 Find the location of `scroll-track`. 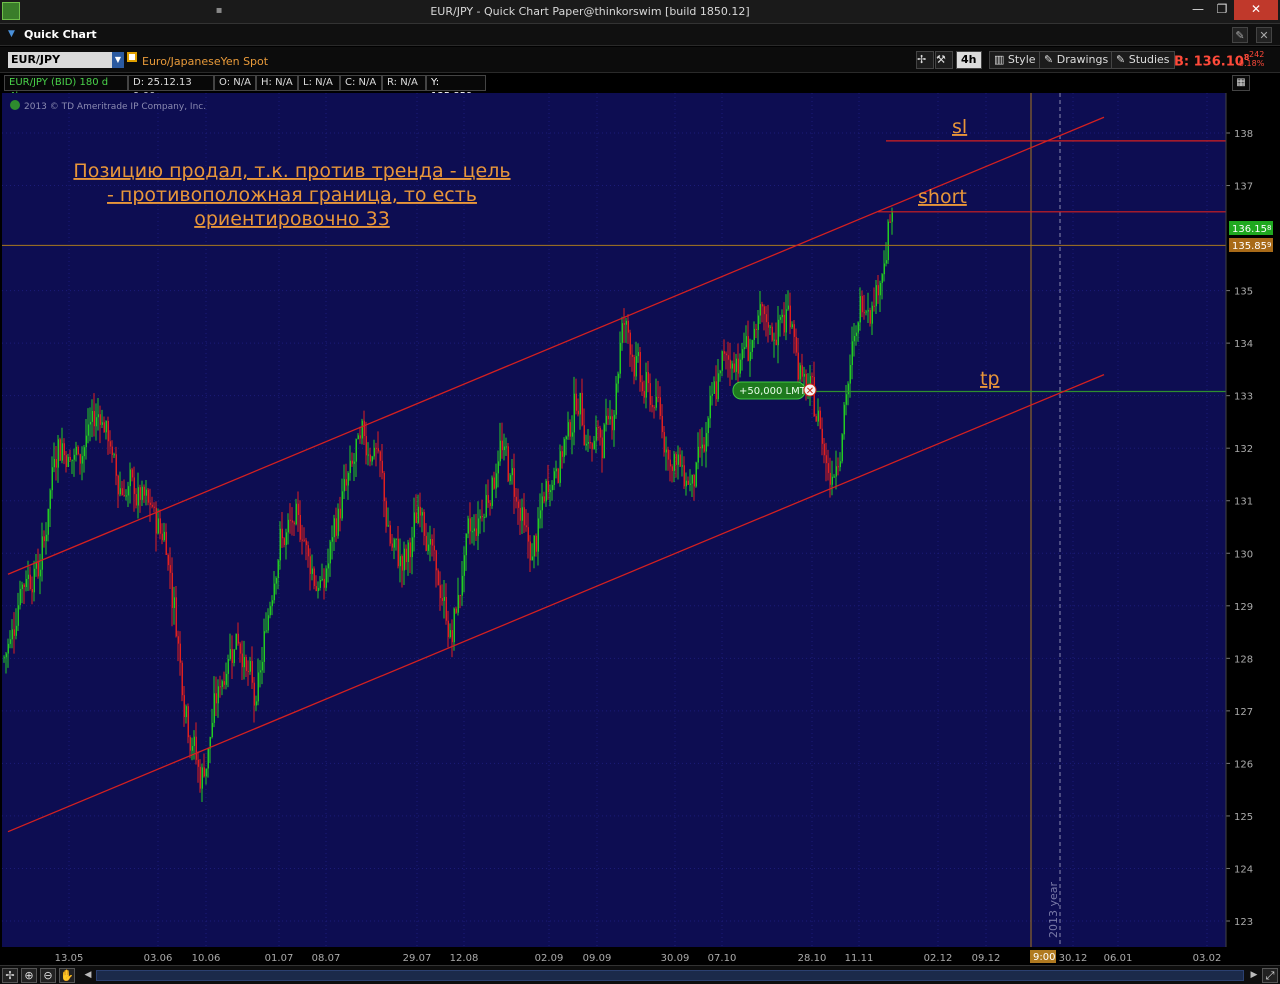

scroll-track is located at coordinates (670, 975).